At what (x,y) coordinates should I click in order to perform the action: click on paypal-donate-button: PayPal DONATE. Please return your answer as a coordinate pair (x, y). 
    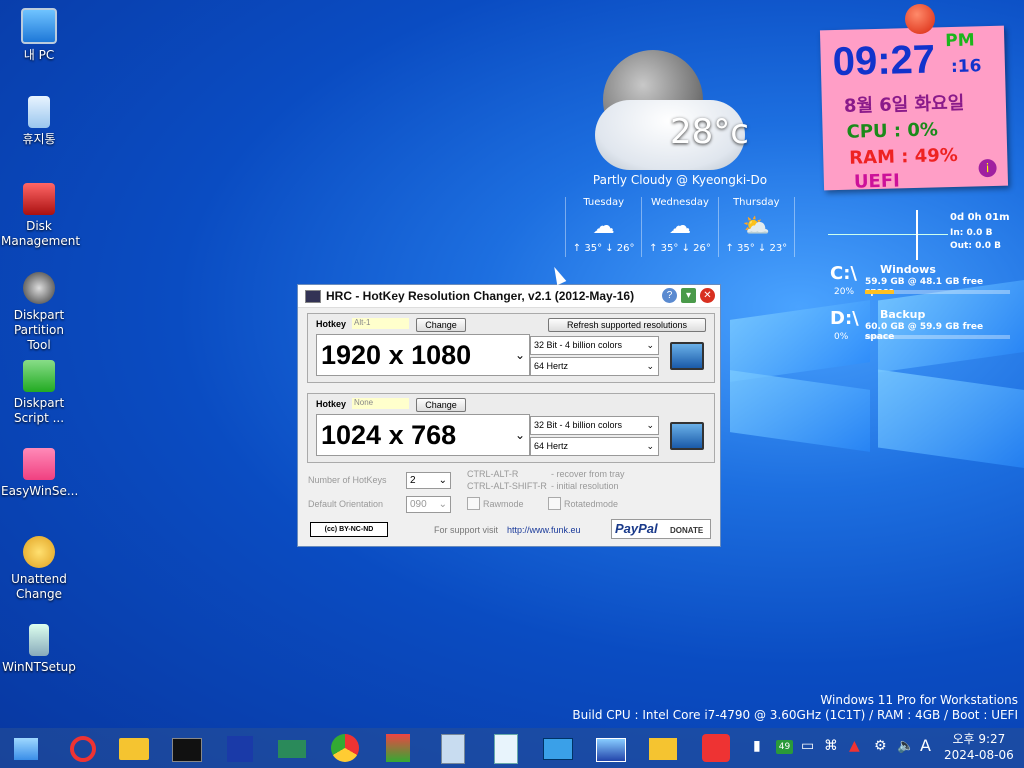
    Looking at the image, I should click on (661, 529).